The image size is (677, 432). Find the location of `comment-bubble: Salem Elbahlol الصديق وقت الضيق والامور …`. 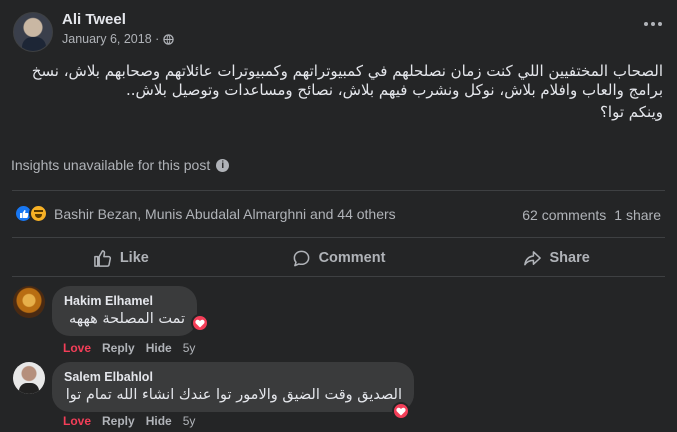

comment-bubble: Salem Elbahlol الصديق وقت الضيق والامور … is located at coordinates (233, 387).